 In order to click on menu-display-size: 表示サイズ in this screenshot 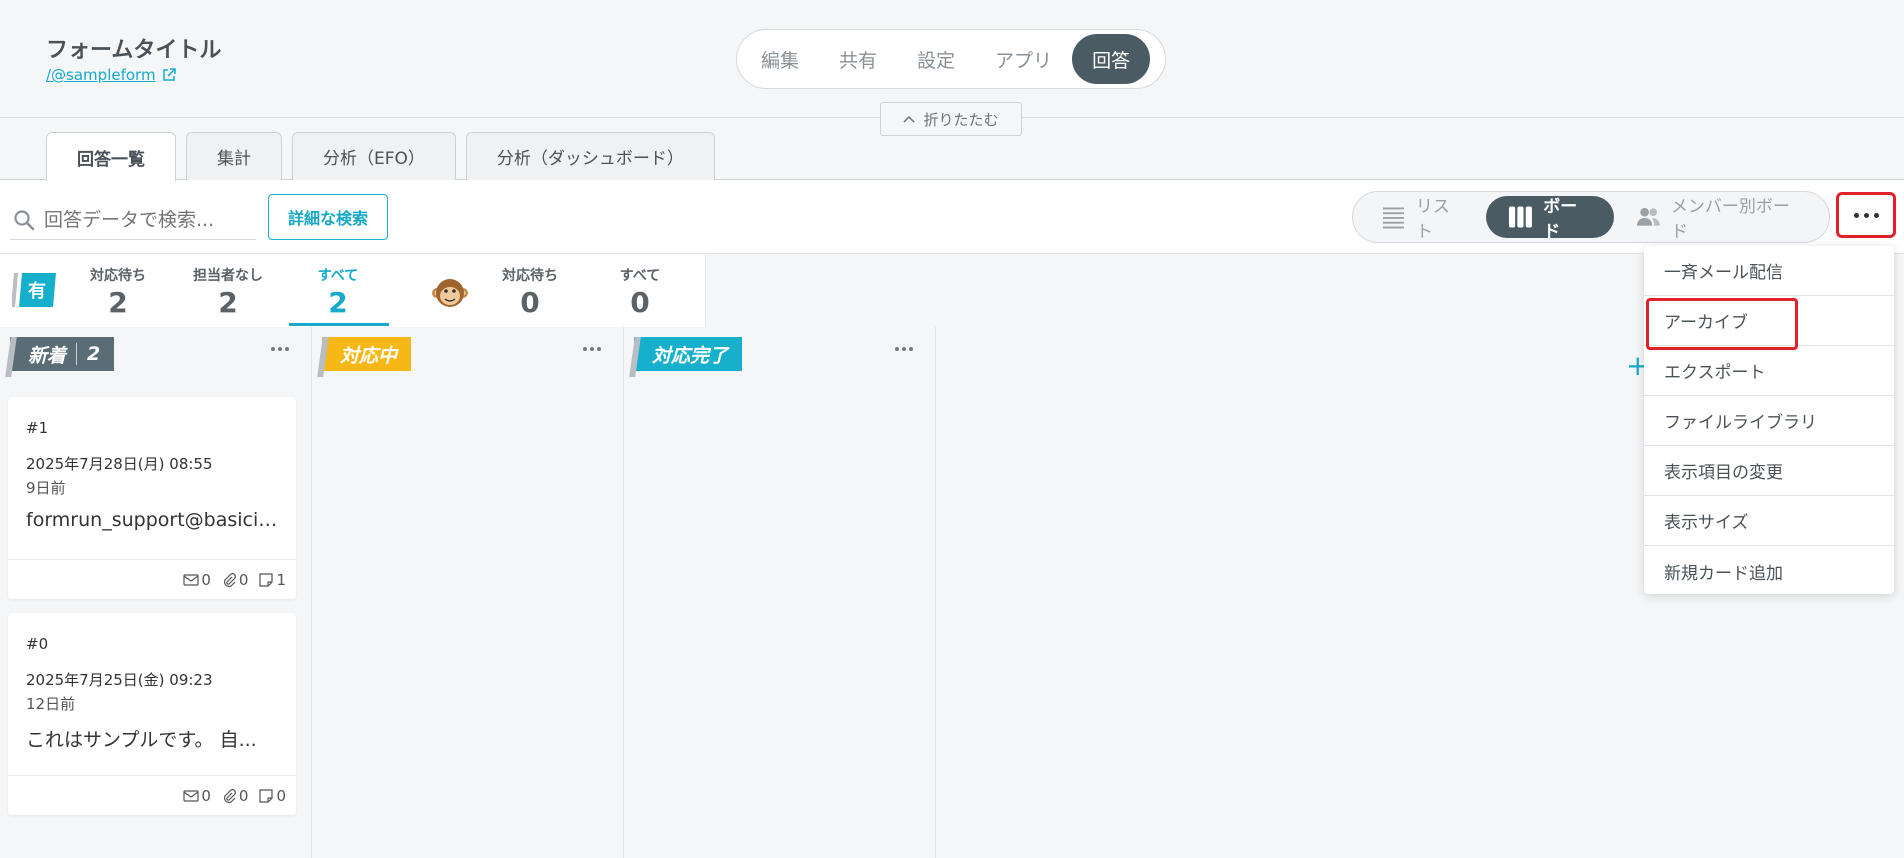, I will do `click(1769, 521)`.